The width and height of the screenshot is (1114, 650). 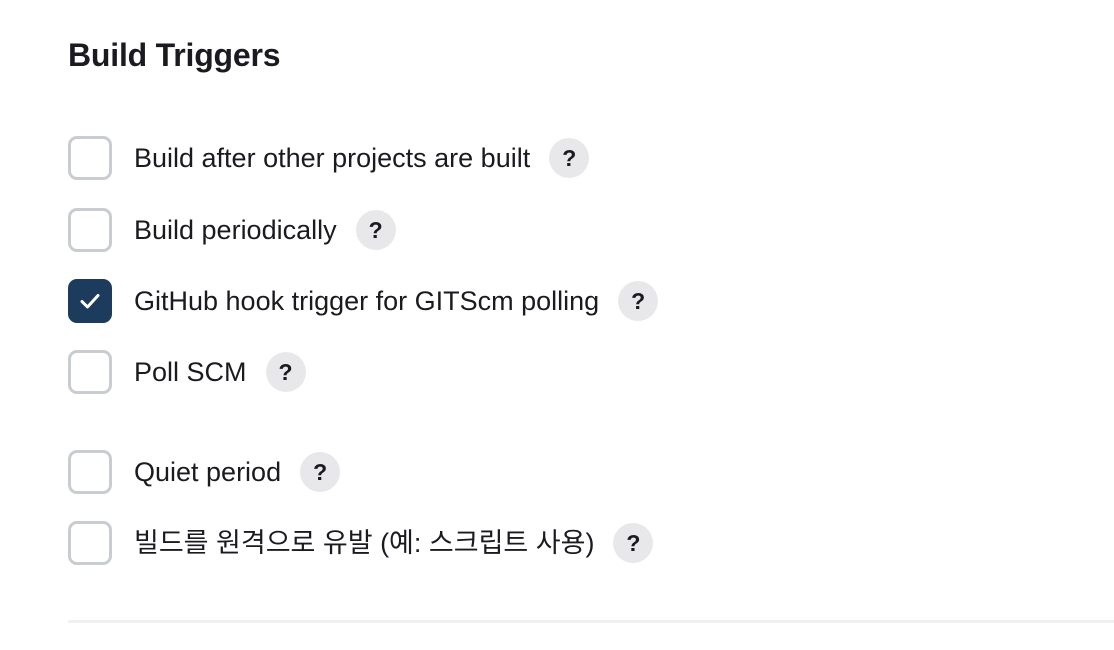 What do you see at coordinates (364, 543) in the screenshot?
I see `trigger-label: 빌드를 원격으로 유발 (예: 스크립트 사용)` at bounding box center [364, 543].